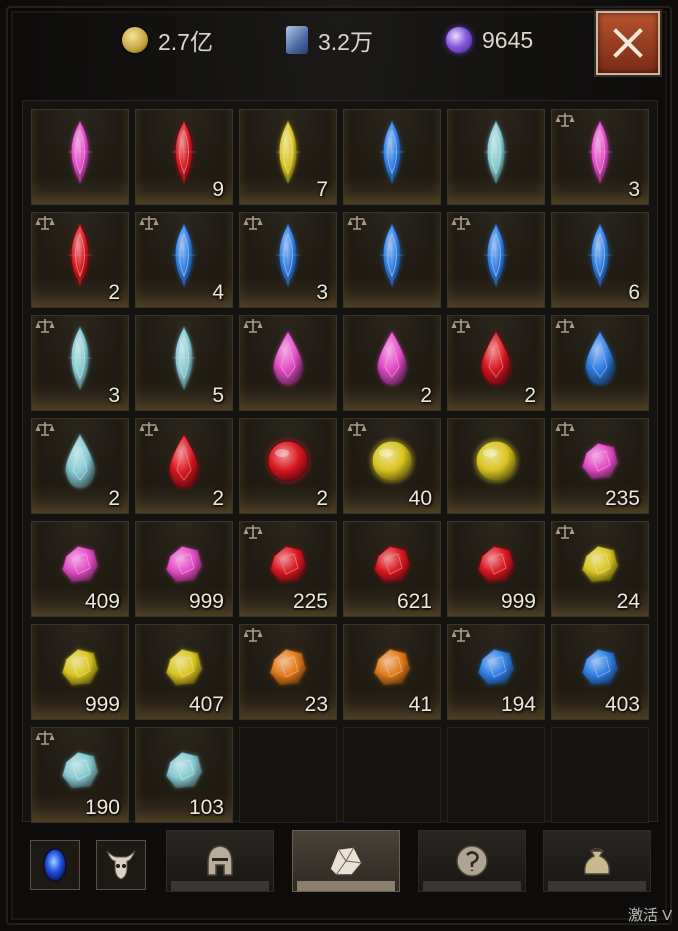  Describe the element at coordinates (297, 40) in the screenshot. I see `scroll-icon` at that location.